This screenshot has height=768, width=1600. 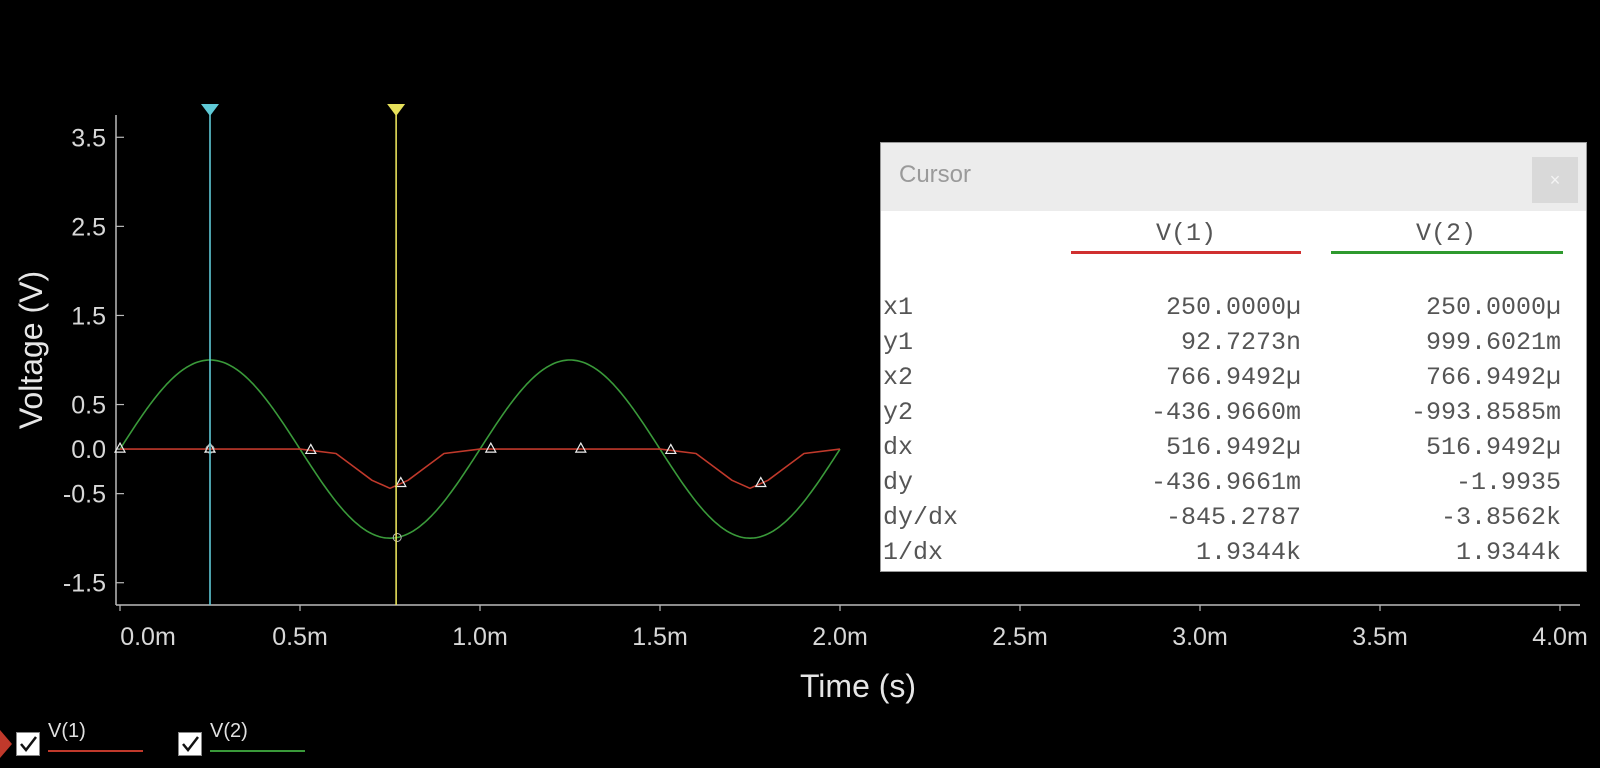 What do you see at coordinates (303, 354) in the screenshot?
I see `cursor-layer` at bounding box center [303, 354].